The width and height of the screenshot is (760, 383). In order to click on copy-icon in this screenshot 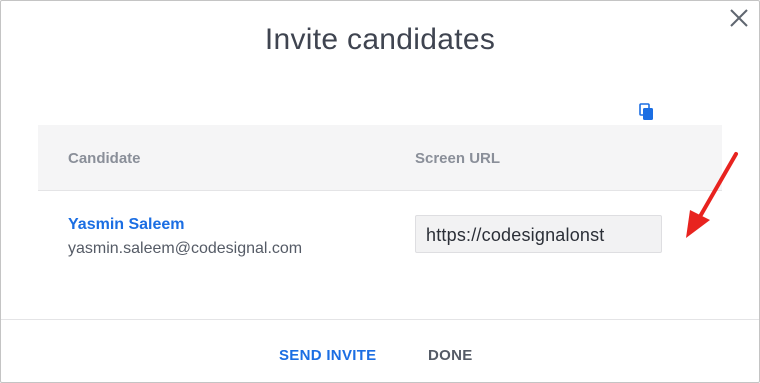, I will do `click(646, 111)`.